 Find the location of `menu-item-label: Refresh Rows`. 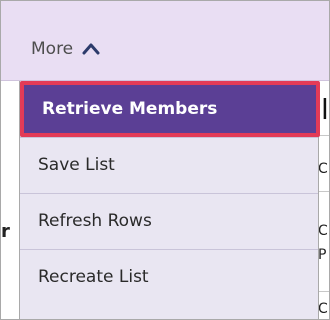

menu-item-label: Refresh Rows is located at coordinates (95, 221).